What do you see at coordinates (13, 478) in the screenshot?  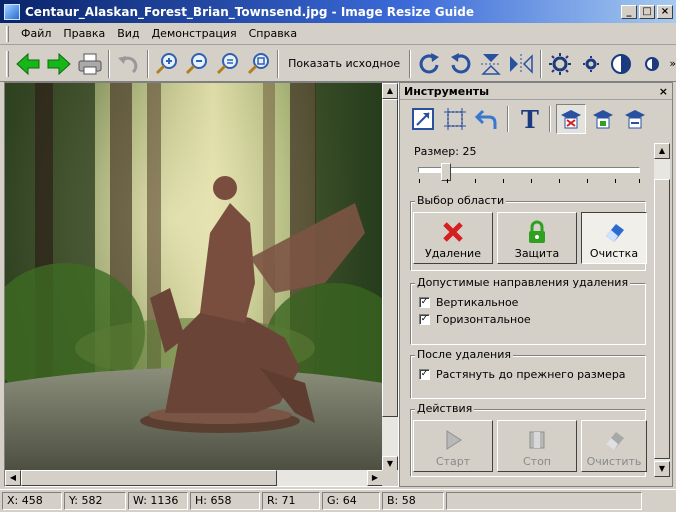 I see `scroll-left-arrow-icon: ◀` at bounding box center [13, 478].